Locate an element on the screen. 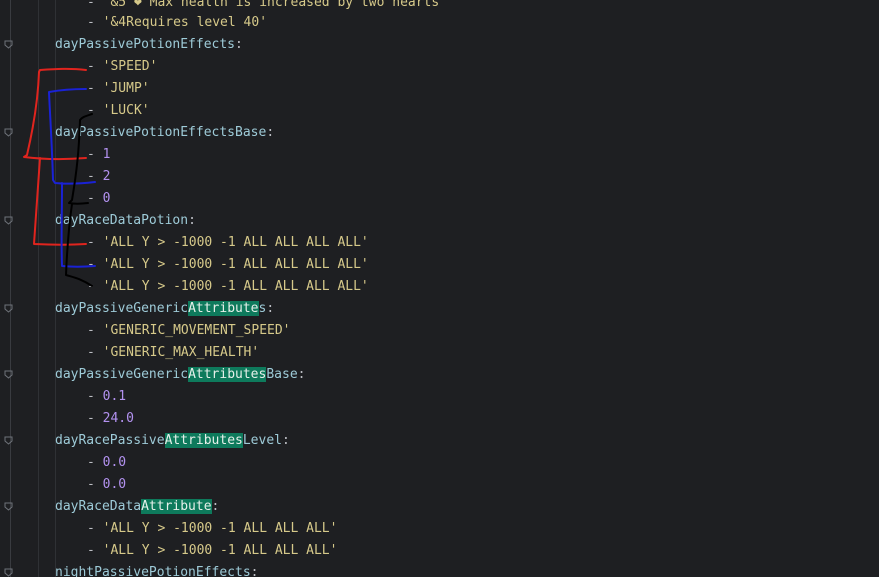 The height and width of the screenshot is (577, 879). gutter-separator is located at coordinates (10, 288).